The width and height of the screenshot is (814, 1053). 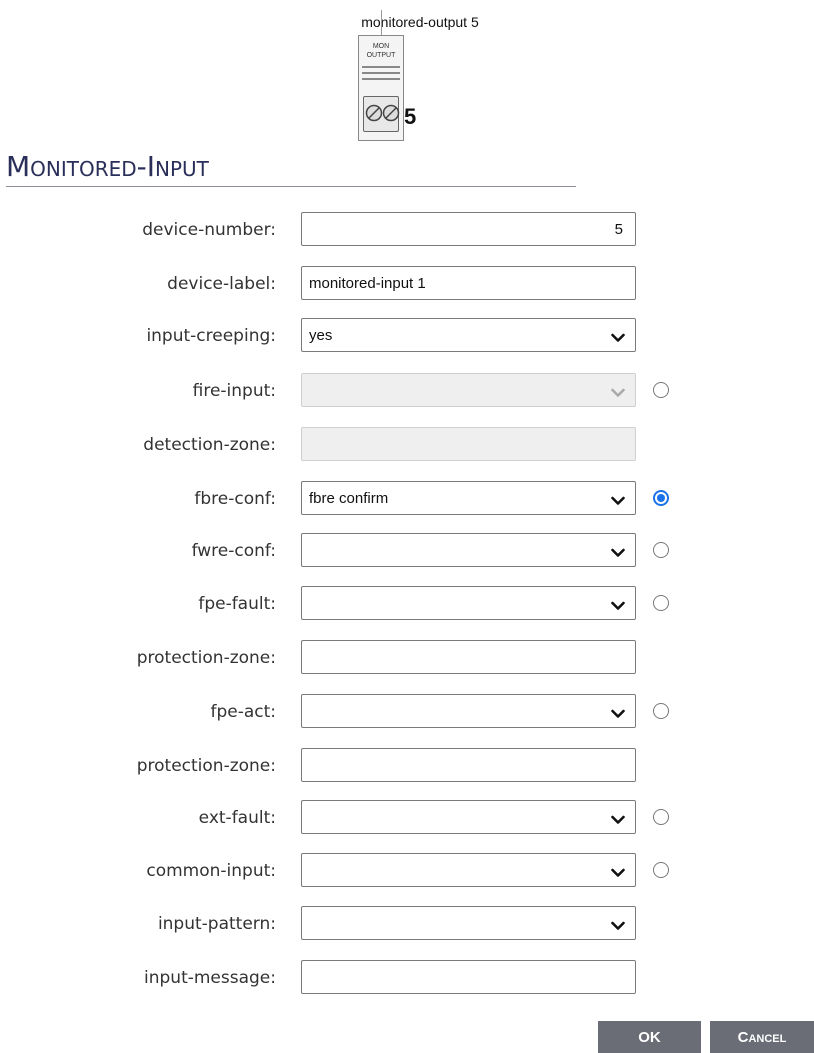 I want to click on device-label-value: monitored-input 1, so click(x=367, y=283).